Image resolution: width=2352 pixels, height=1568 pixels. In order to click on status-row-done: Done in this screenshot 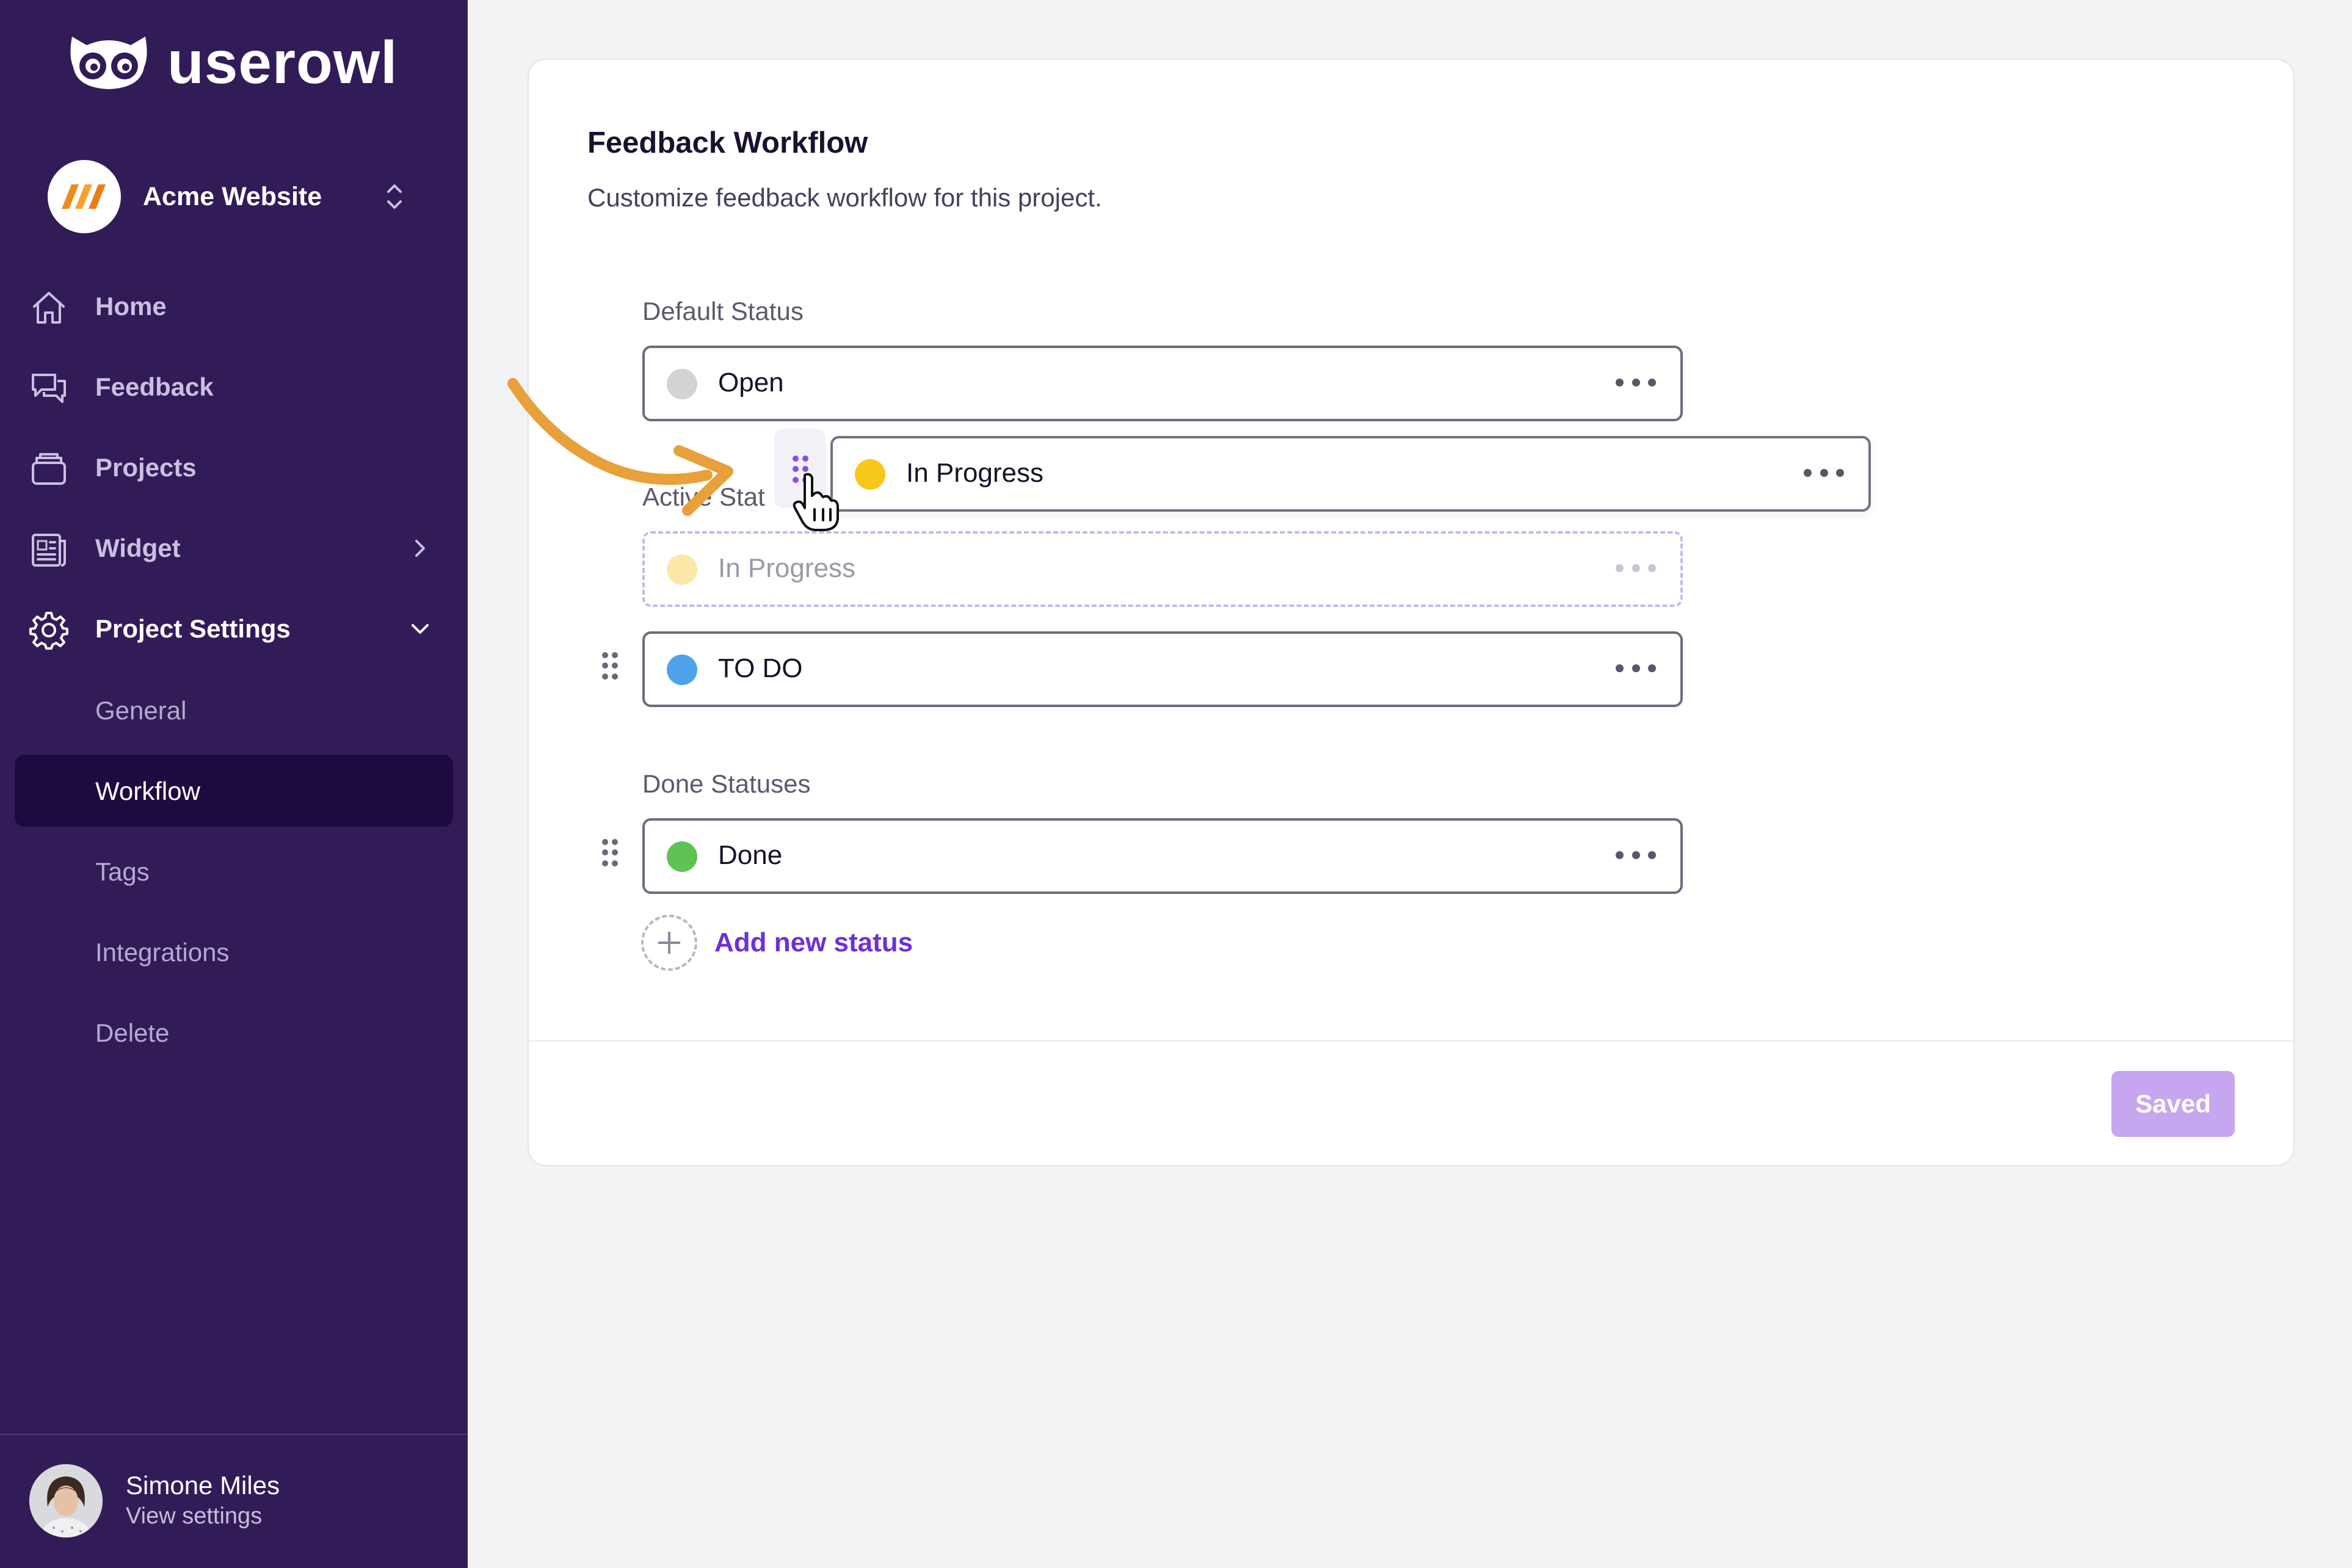, I will do `click(1162, 856)`.